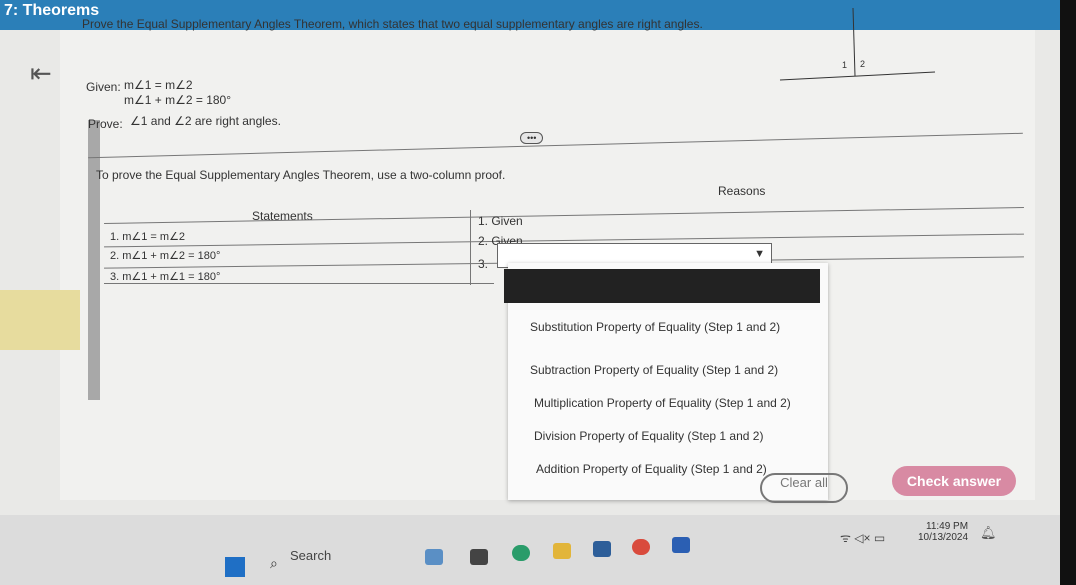  Describe the element at coordinates (804, 488) in the screenshot. I see `clear-all-button: Clear all` at that location.